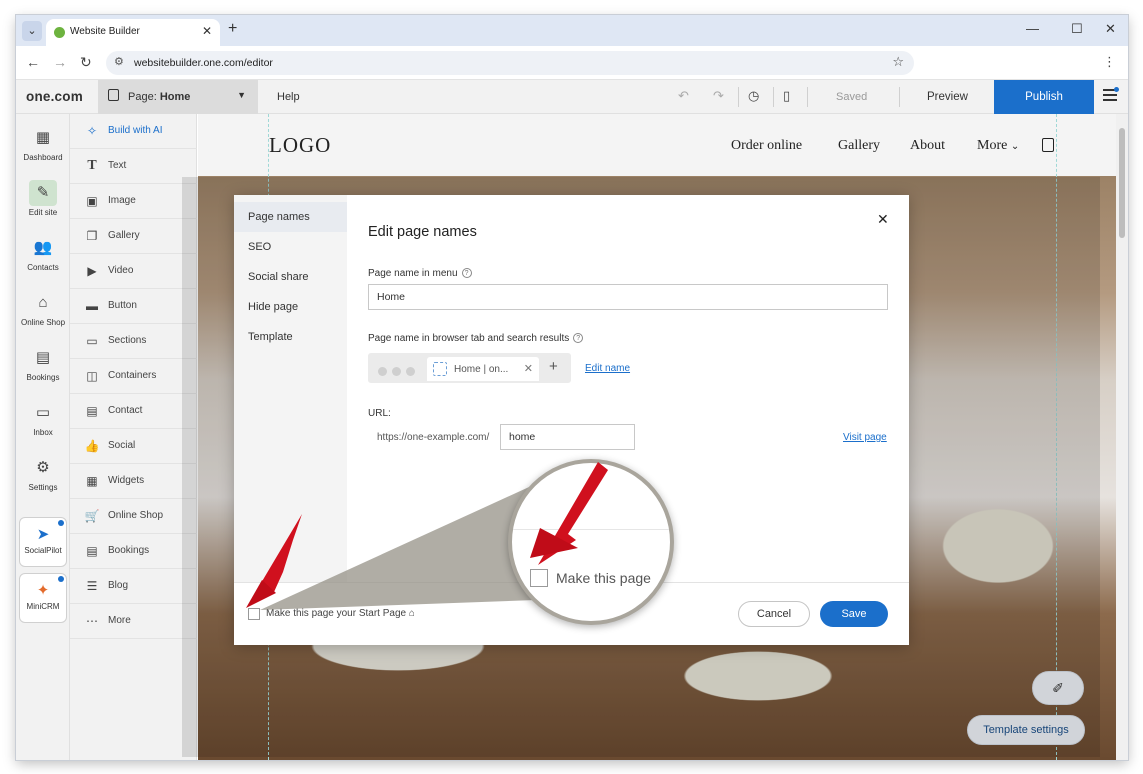 The image size is (1143, 774). What do you see at coordinates (1048, 145) in the screenshot?
I see `shopping-bag-icon` at bounding box center [1048, 145].